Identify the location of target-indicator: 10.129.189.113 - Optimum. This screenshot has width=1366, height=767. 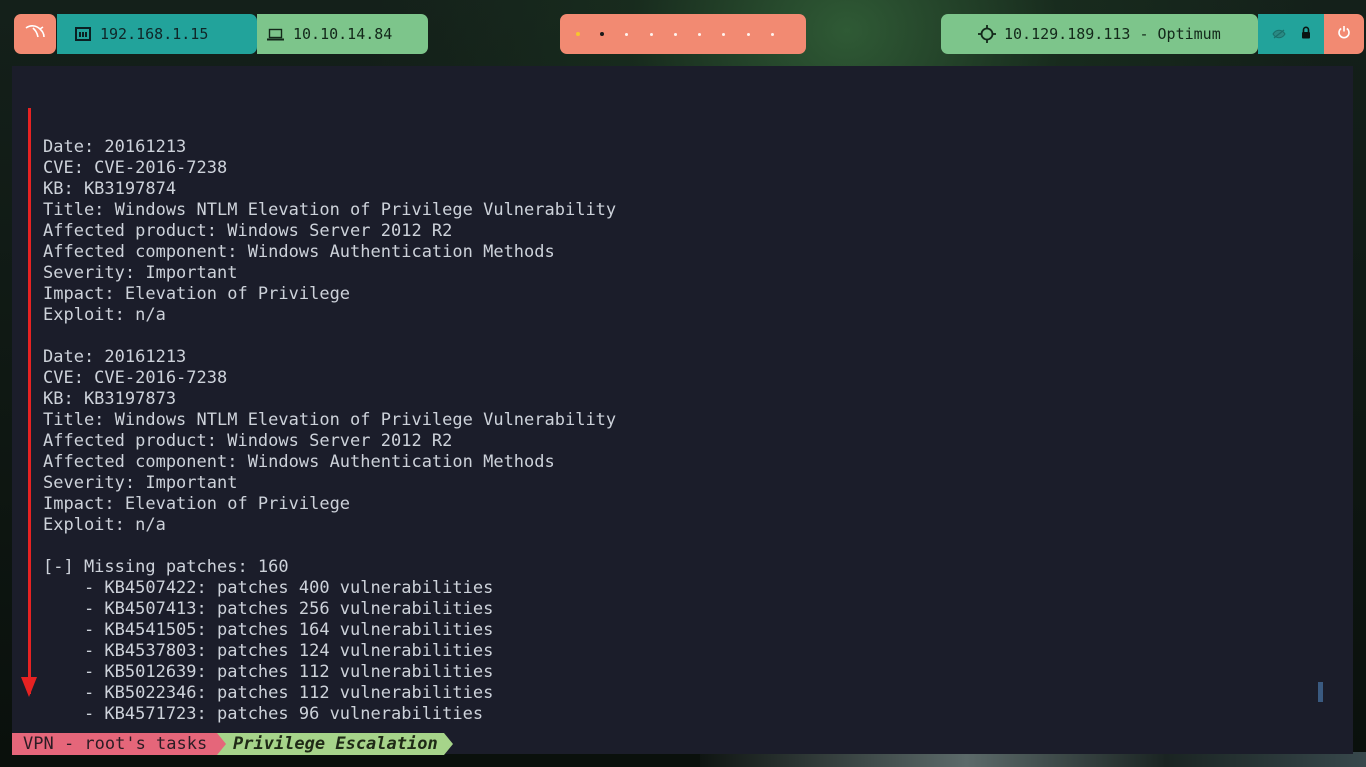
(1099, 34).